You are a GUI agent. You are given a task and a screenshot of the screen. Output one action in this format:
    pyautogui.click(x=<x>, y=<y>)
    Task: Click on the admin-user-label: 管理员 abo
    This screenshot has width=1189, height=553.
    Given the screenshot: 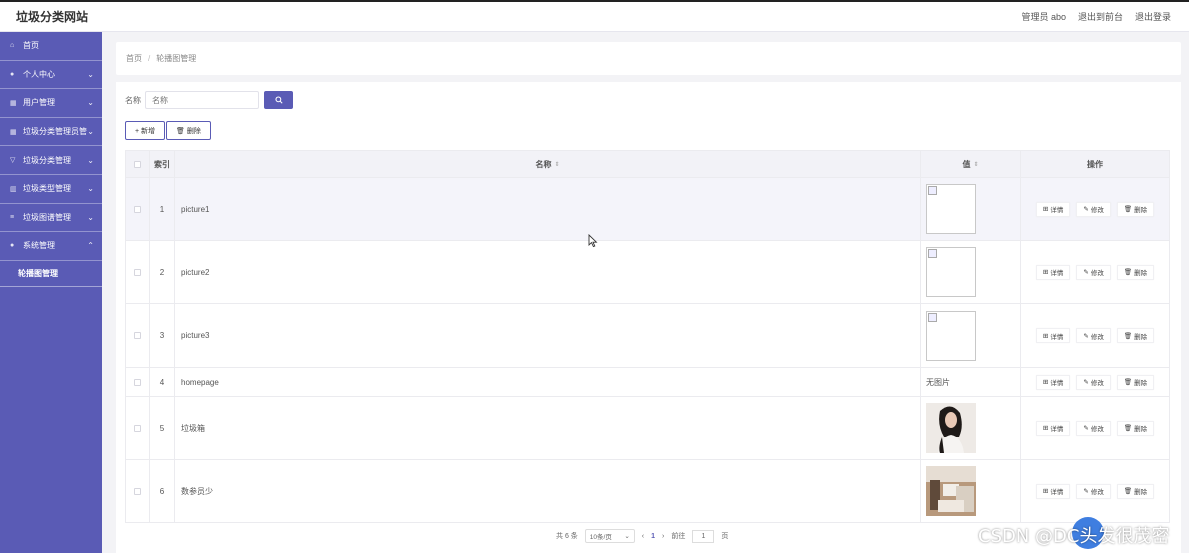 What is the action you would take?
    pyautogui.click(x=1043, y=16)
    